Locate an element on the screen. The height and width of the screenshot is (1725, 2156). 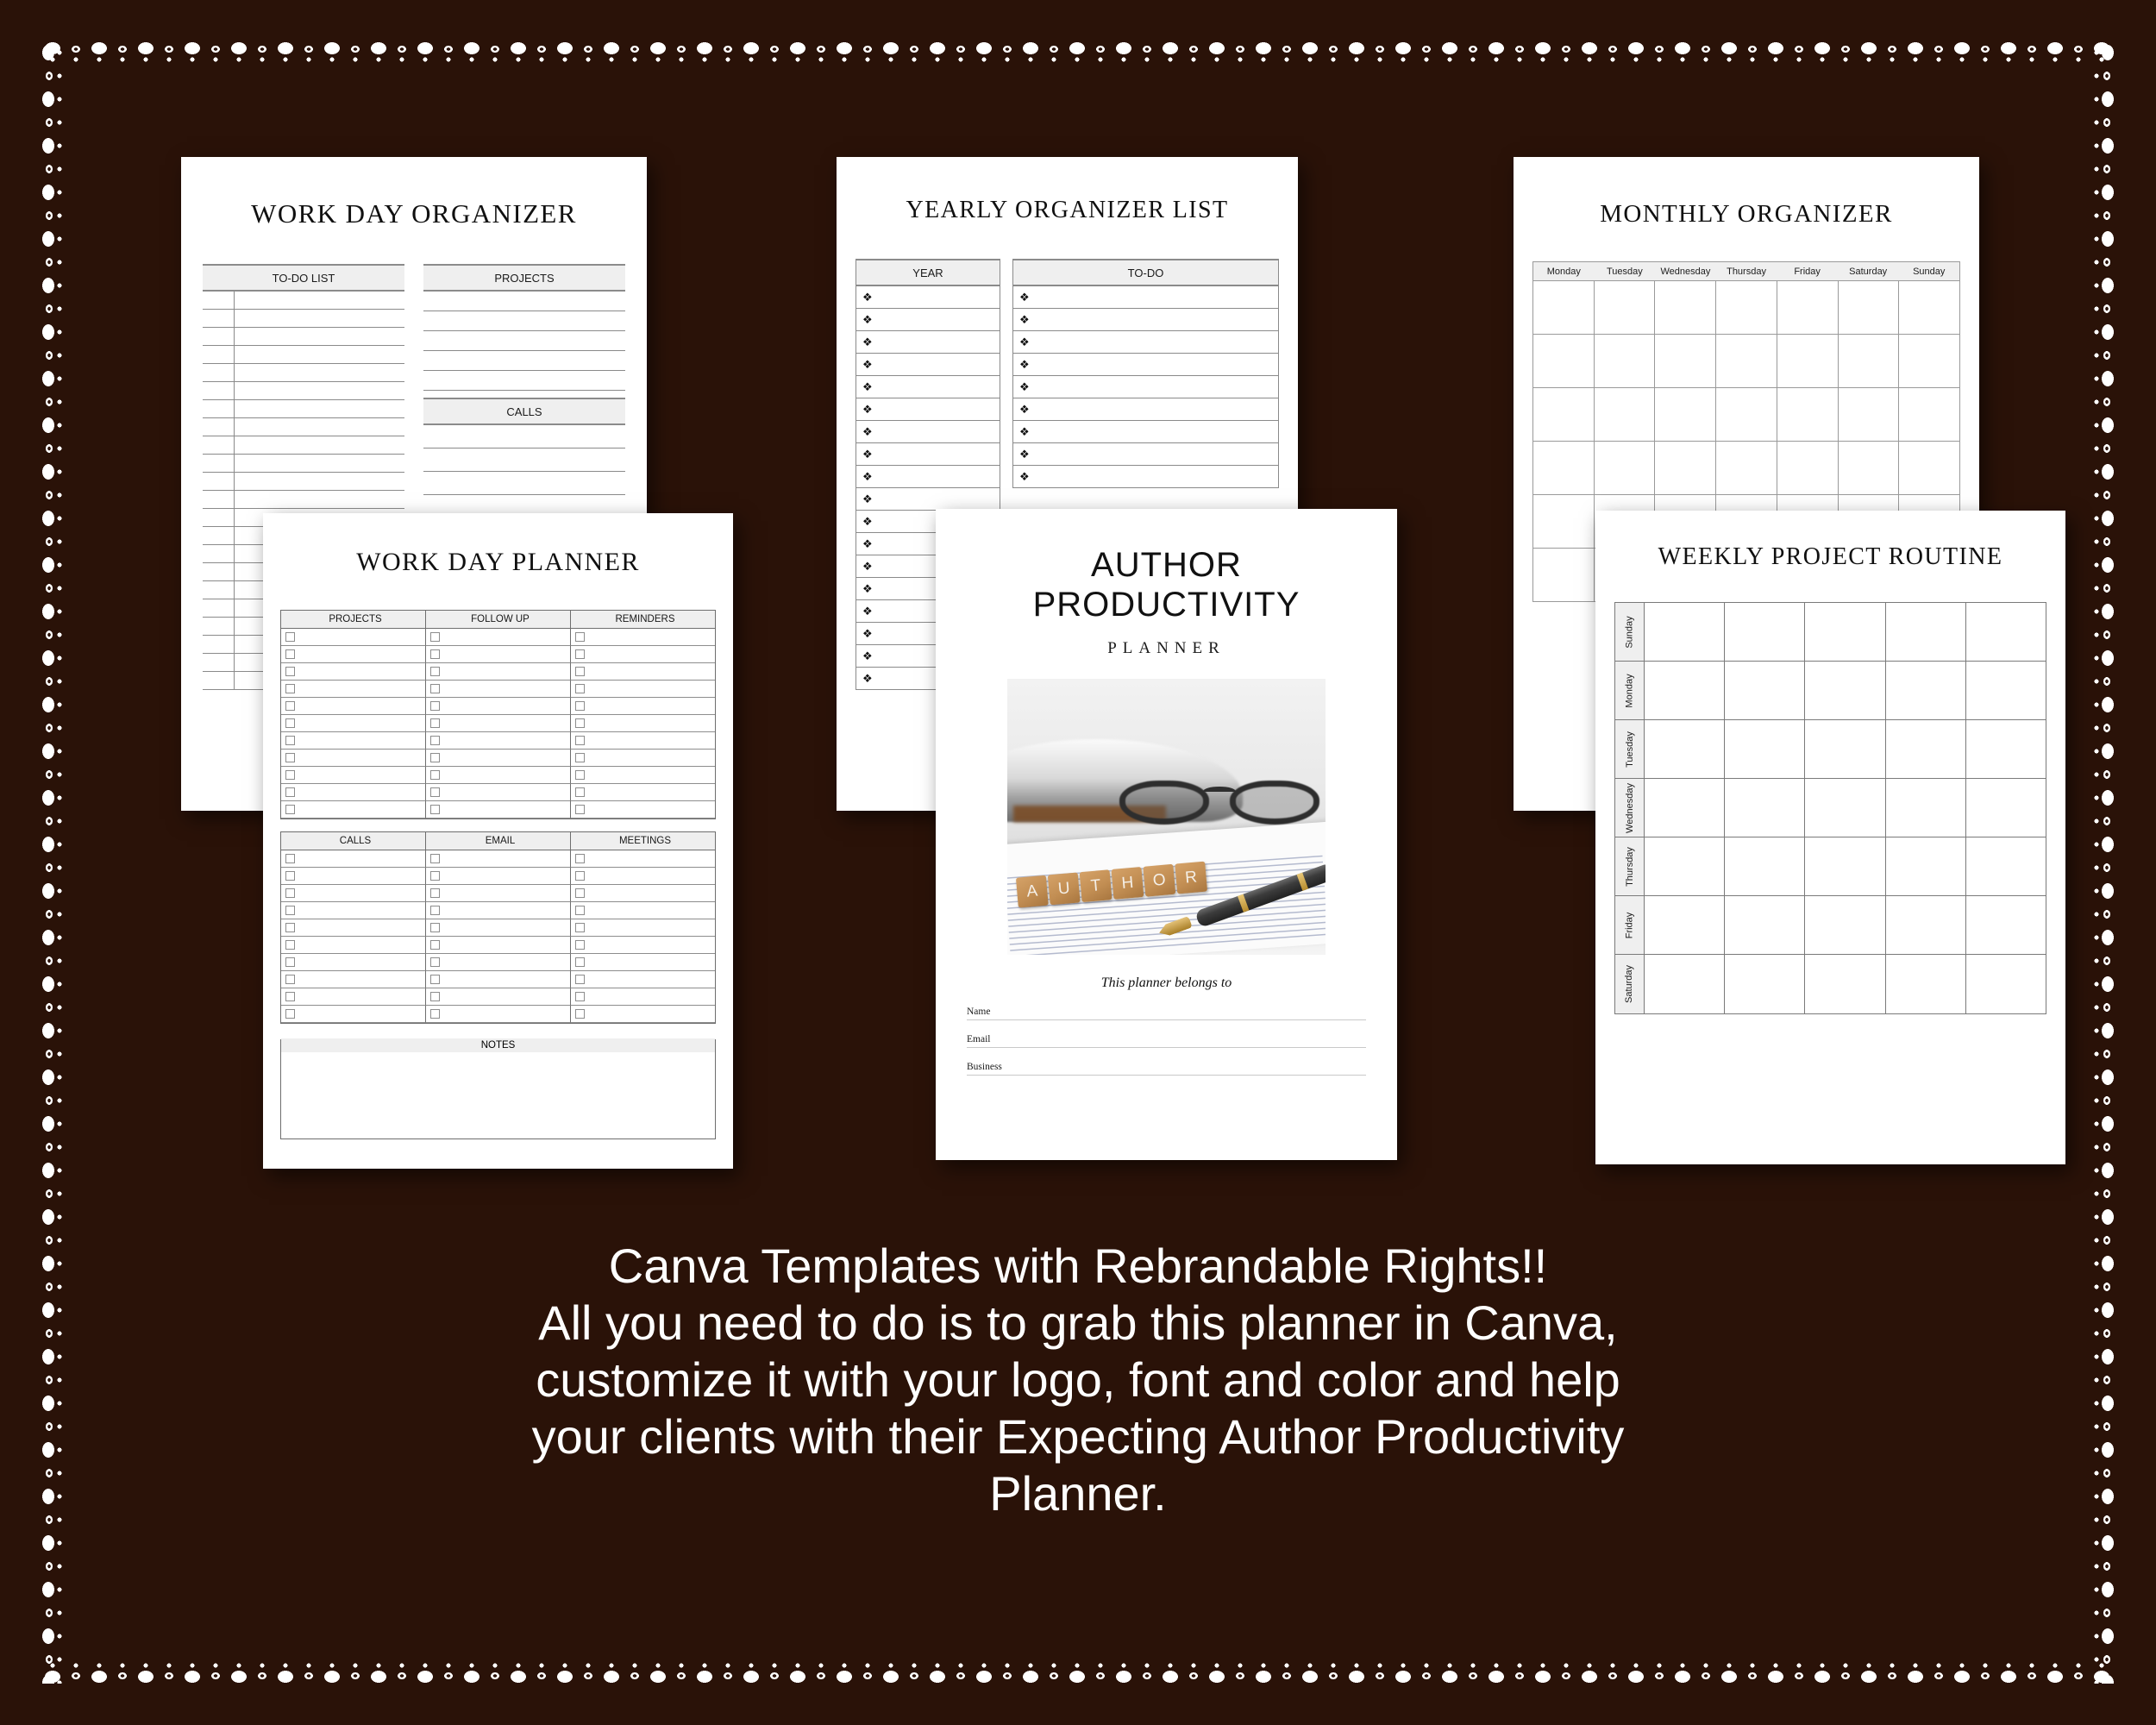
planner-top-table: PROJECTS FOLLOW UP REMINDERS is located at coordinates (498, 714).